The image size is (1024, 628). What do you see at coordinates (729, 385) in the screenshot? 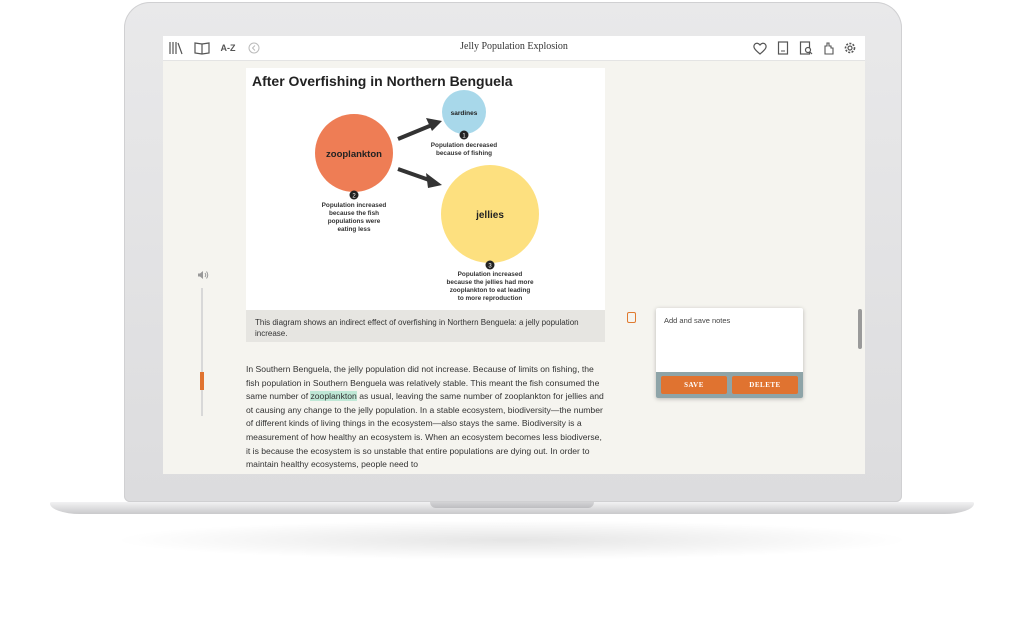
I see `note-actions: SAVE DELETE` at bounding box center [729, 385].